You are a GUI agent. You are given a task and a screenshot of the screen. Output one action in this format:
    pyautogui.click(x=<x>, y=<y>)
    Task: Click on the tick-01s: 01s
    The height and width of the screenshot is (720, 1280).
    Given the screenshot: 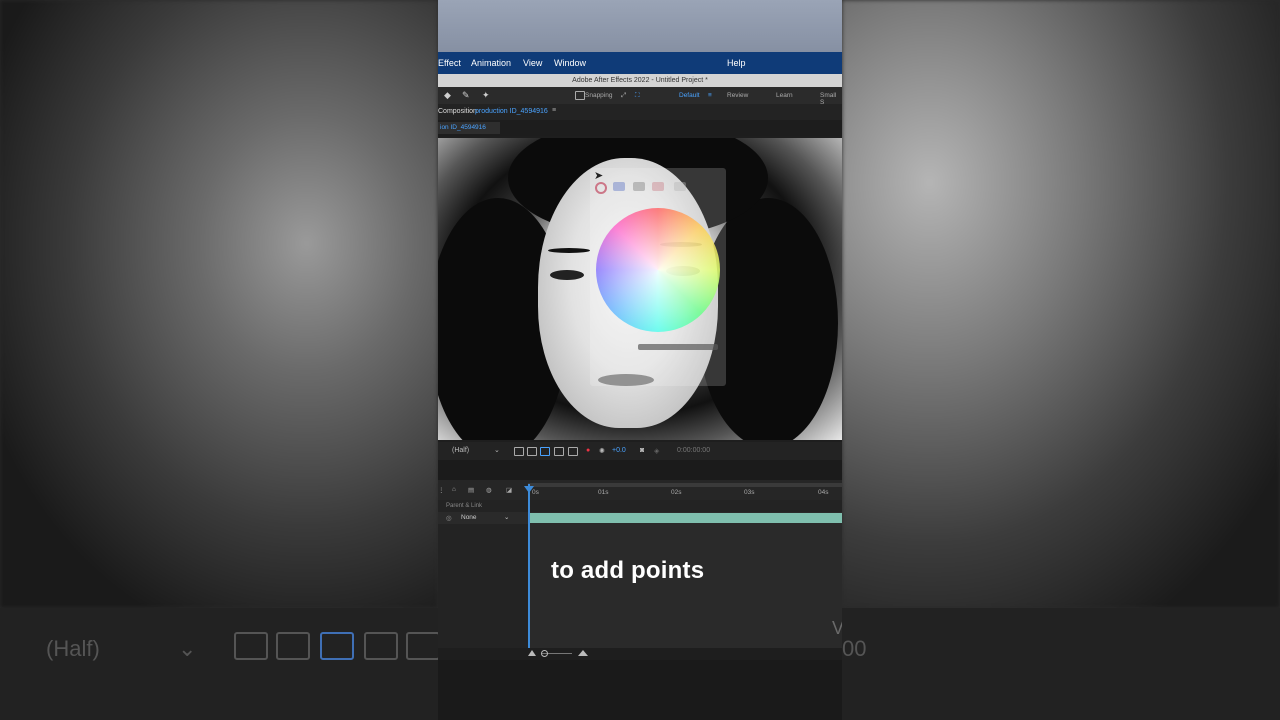 What is the action you would take?
    pyautogui.click(x=603, y=492)
    